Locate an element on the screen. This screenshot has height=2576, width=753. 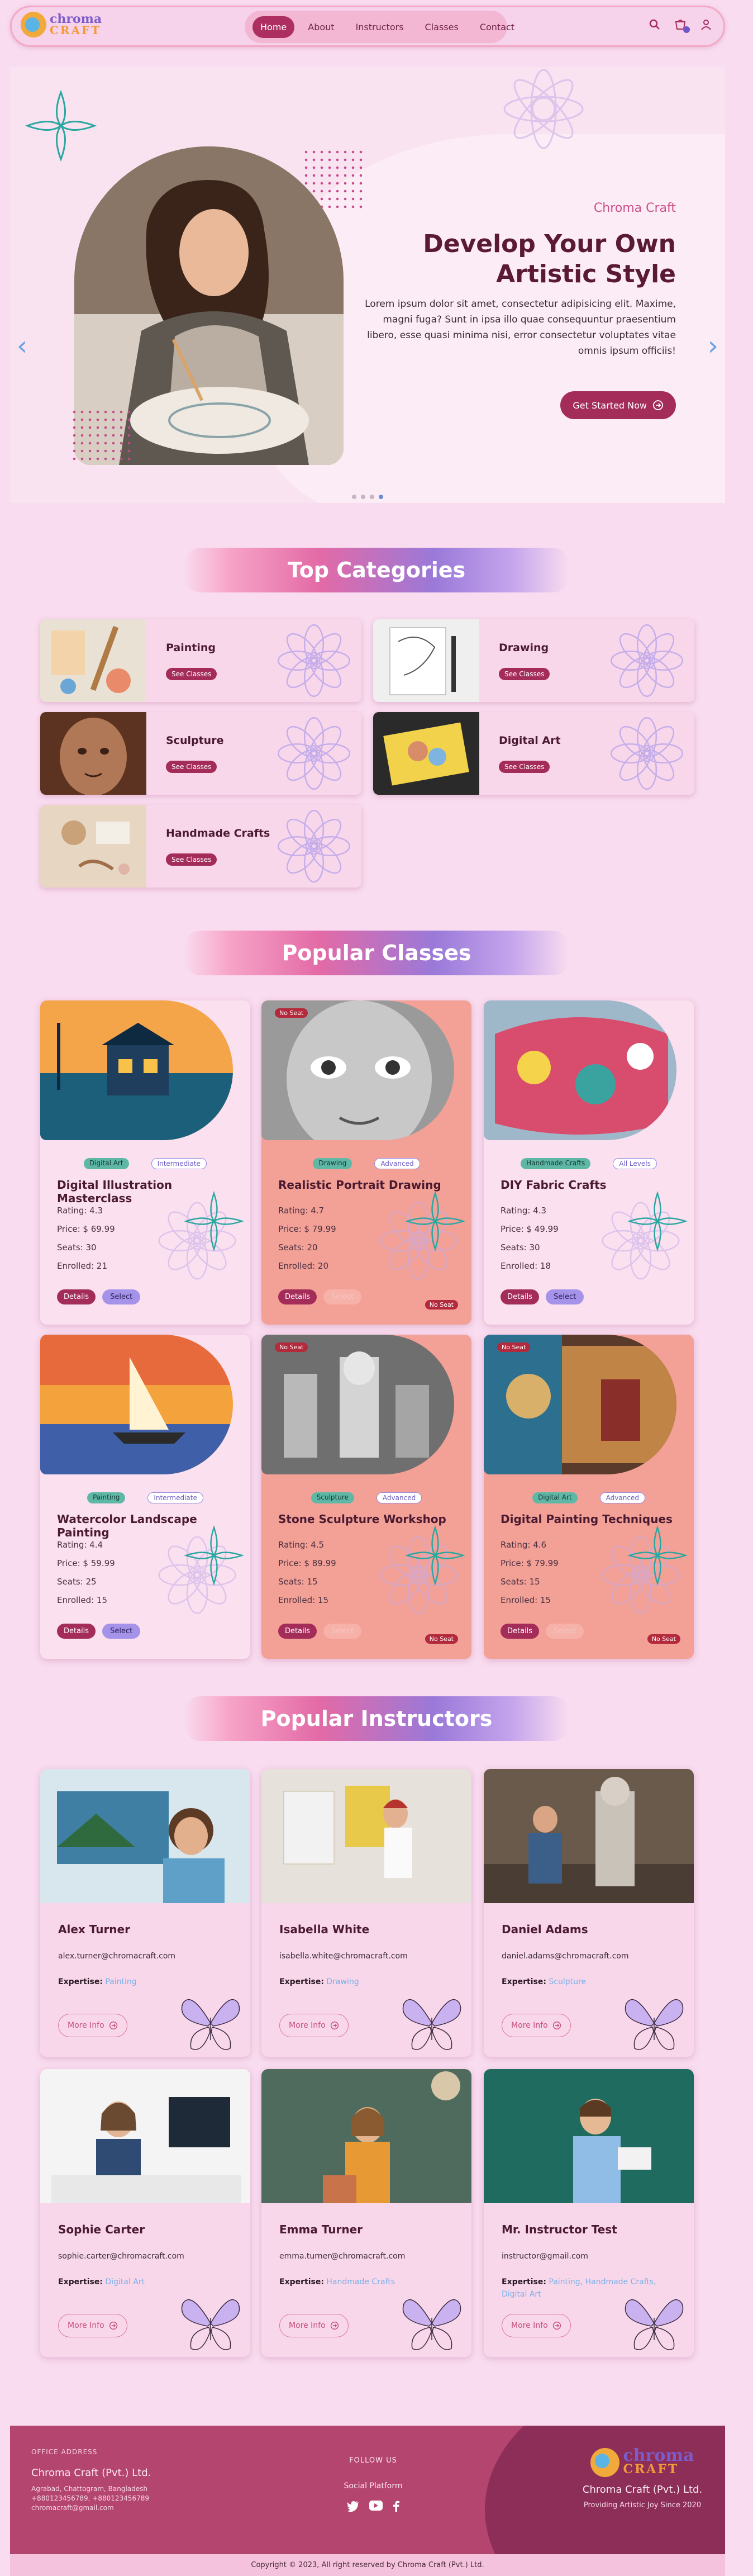
category-card: Painting See Classes is located at coordinates (200, 660).